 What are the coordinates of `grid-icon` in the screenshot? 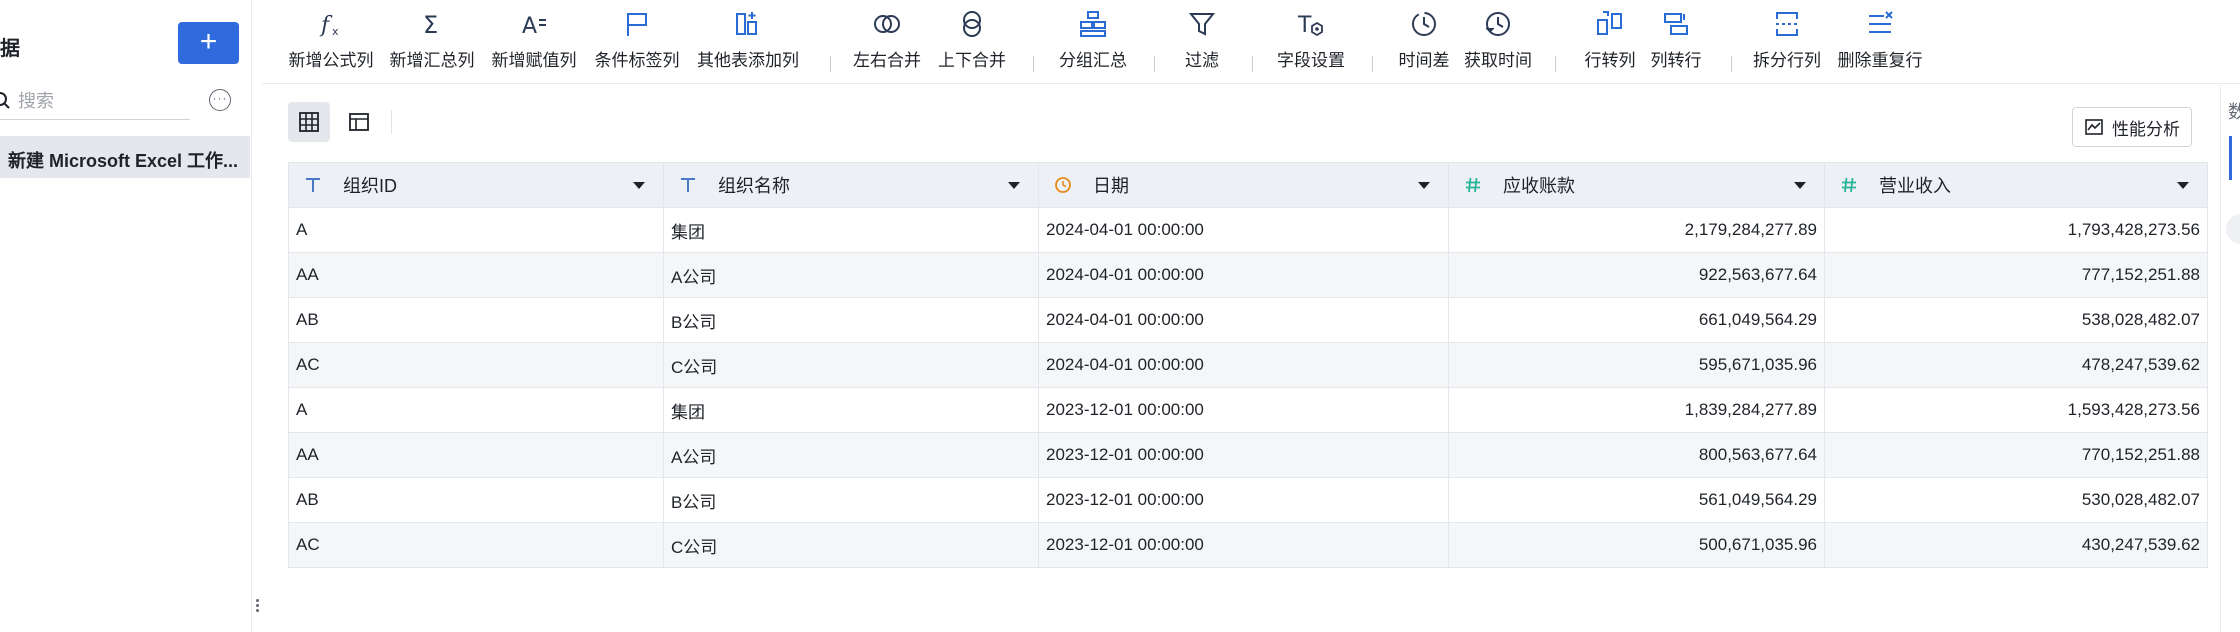 It's located at (309, 122).